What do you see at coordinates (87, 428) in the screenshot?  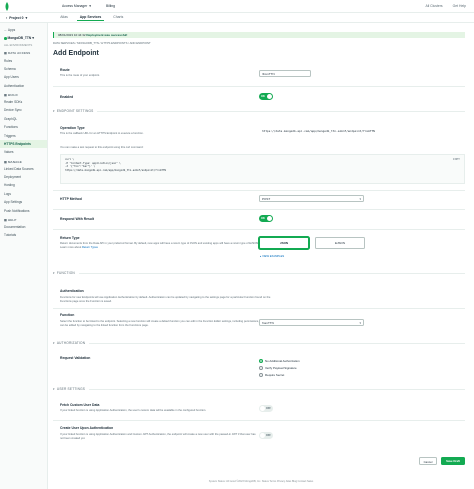 I see `create-user-label: Create User Upon Authentication` at bounding box center [87, 428].